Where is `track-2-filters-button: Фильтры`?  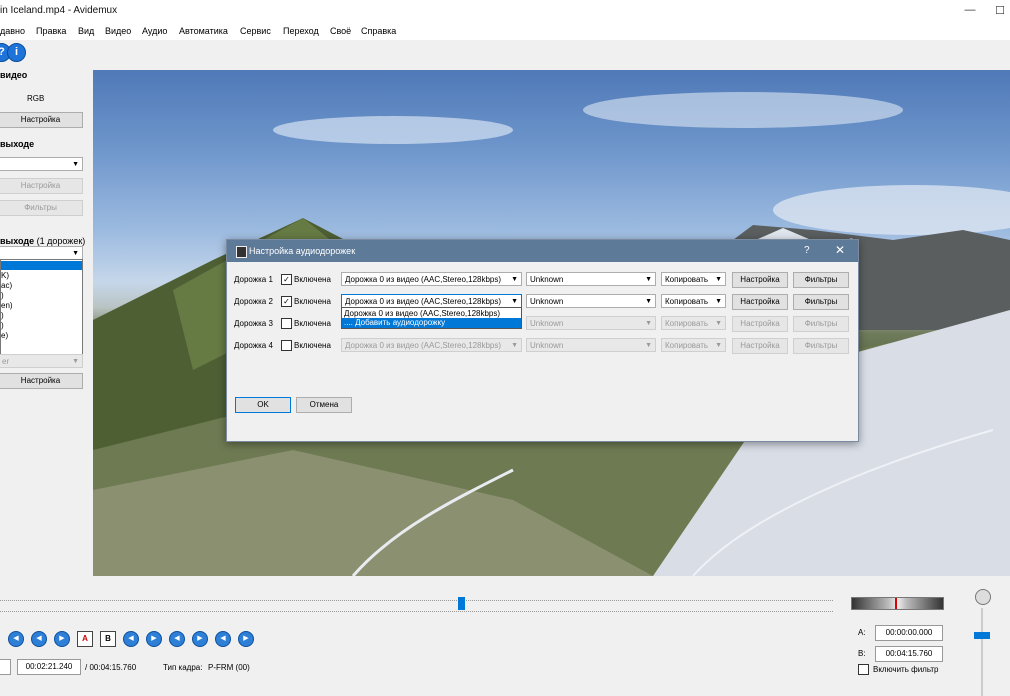
track-2-filters-button: Фильтры is located at coordinates (821, 302).